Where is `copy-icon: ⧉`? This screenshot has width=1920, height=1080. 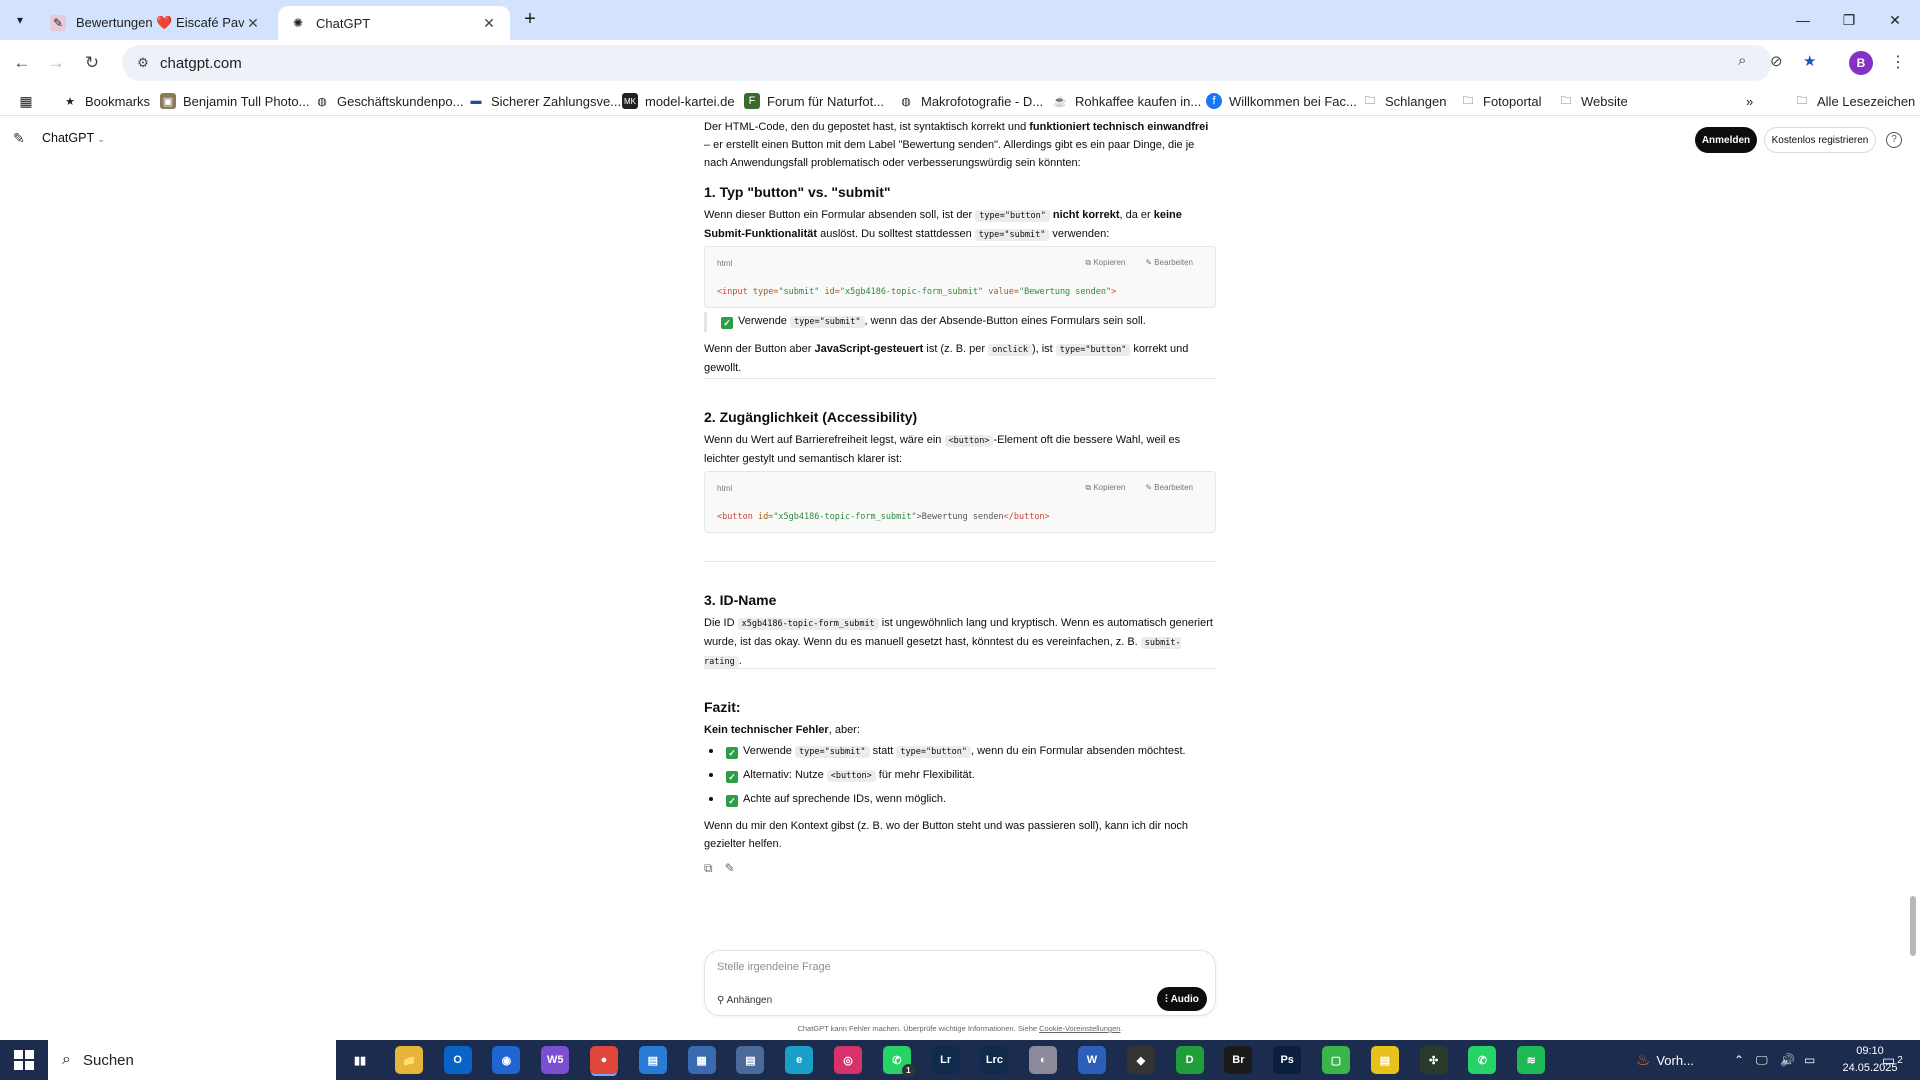 copy-icon: ⧉ is located at coordinates (708, 868).